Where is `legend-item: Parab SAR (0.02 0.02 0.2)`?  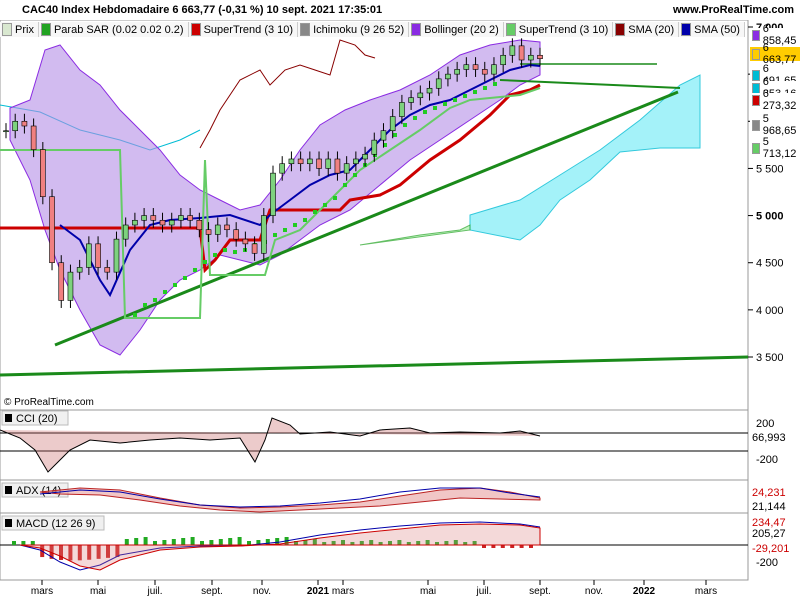 legend-item: Parab SAR (0.02 0.02 0.2) is located at coordinates (113, 29).